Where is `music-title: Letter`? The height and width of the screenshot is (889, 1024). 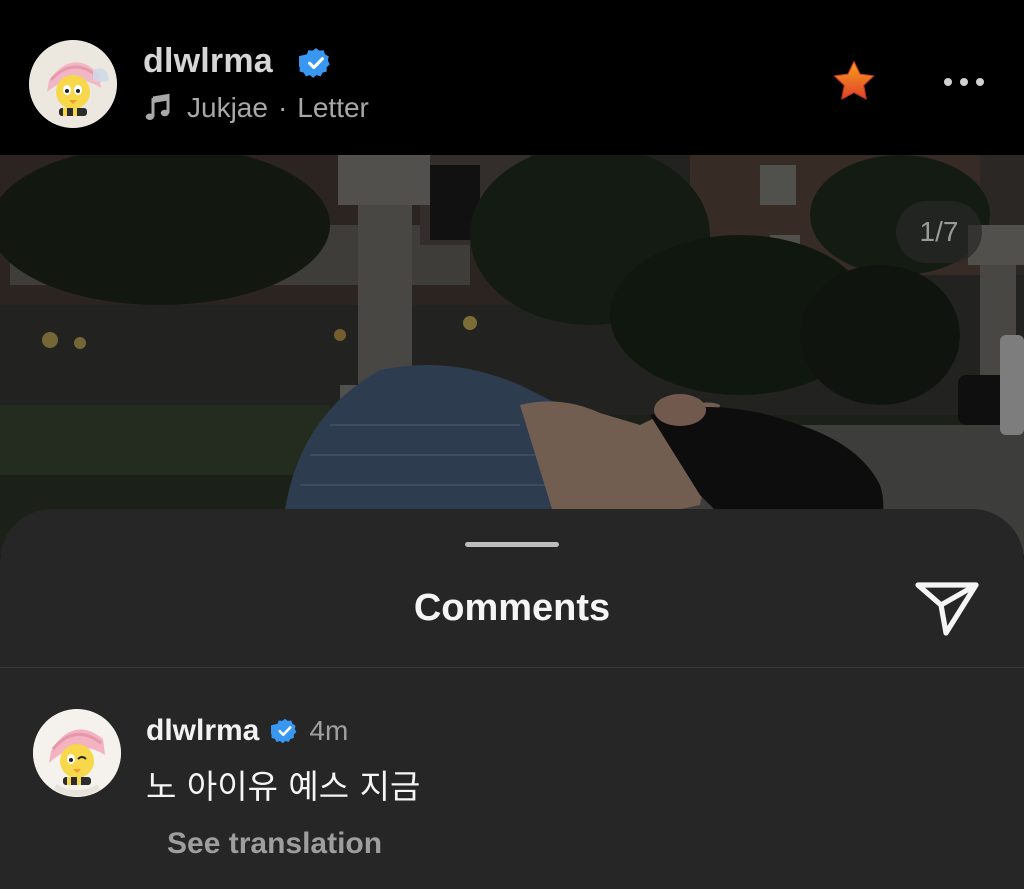
music-title: Letter is located at coordinates (333, 107).